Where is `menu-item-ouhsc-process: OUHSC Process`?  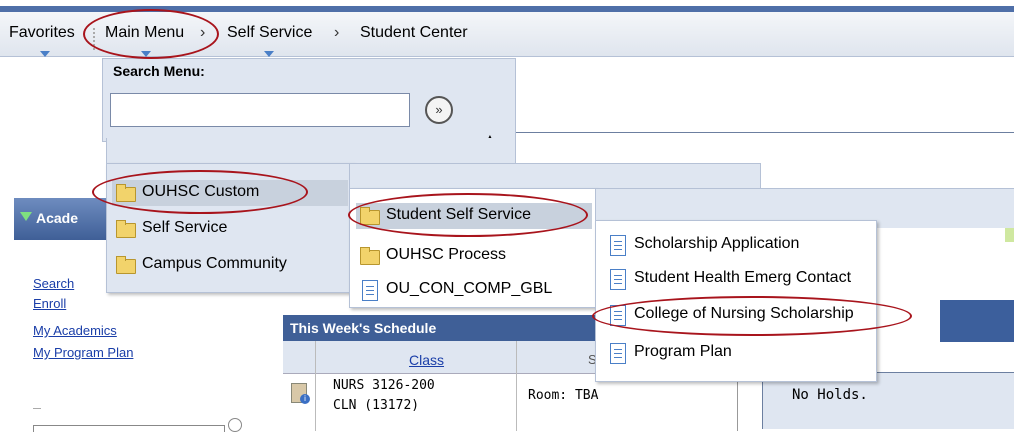 menu-item-ouhsc-process: OUHSC Process is located at coordinates (474, 256).